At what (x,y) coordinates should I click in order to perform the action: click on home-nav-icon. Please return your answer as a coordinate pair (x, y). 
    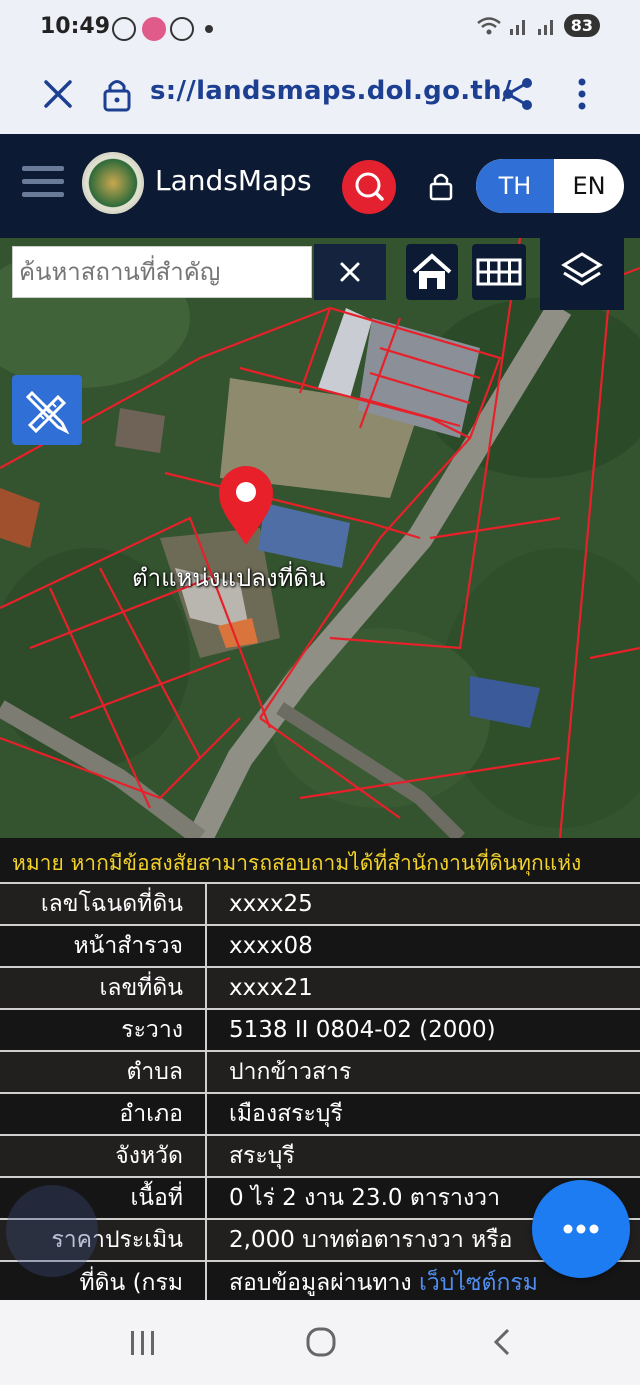
    Looking at the image, I should click on (321, 1342).